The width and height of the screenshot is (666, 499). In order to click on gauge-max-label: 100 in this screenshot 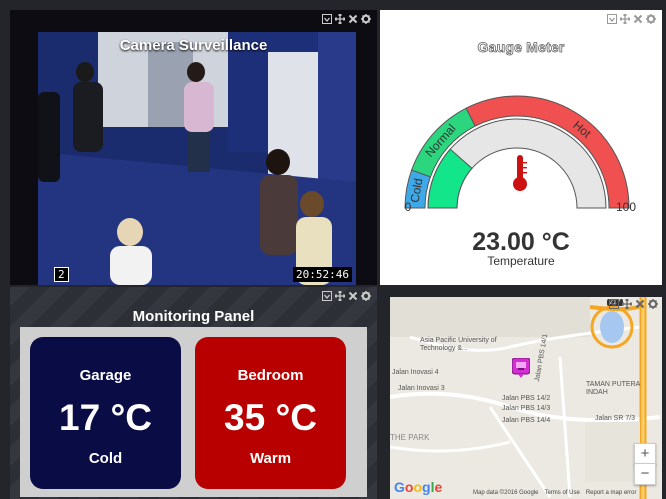, I will do `click(626, 207)`.